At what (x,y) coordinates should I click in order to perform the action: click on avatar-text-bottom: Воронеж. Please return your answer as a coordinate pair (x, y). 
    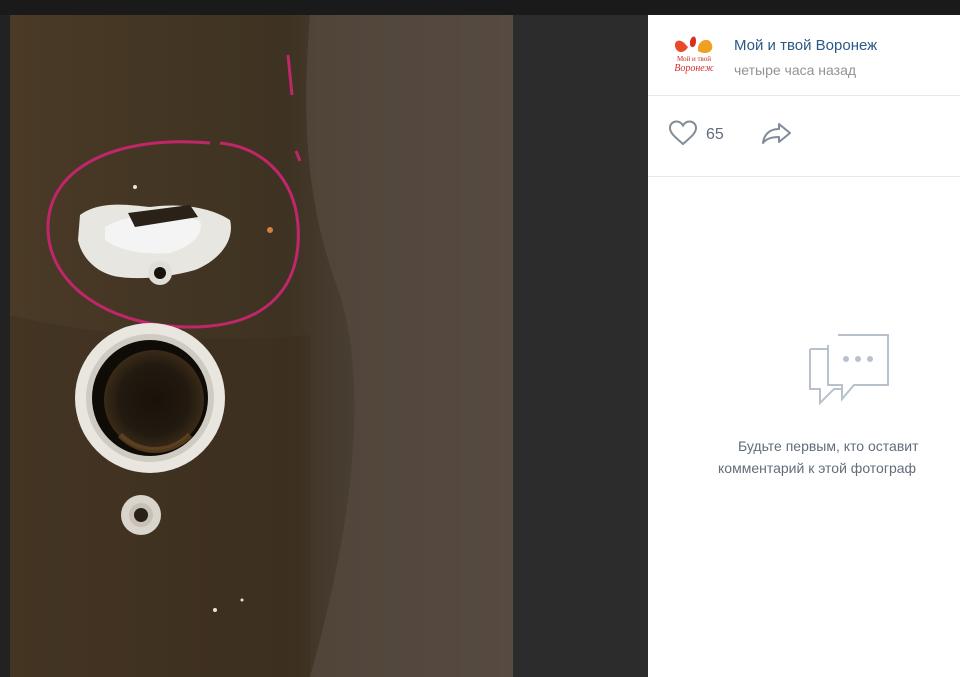
    Looking at the image, I should click on (694, 68).